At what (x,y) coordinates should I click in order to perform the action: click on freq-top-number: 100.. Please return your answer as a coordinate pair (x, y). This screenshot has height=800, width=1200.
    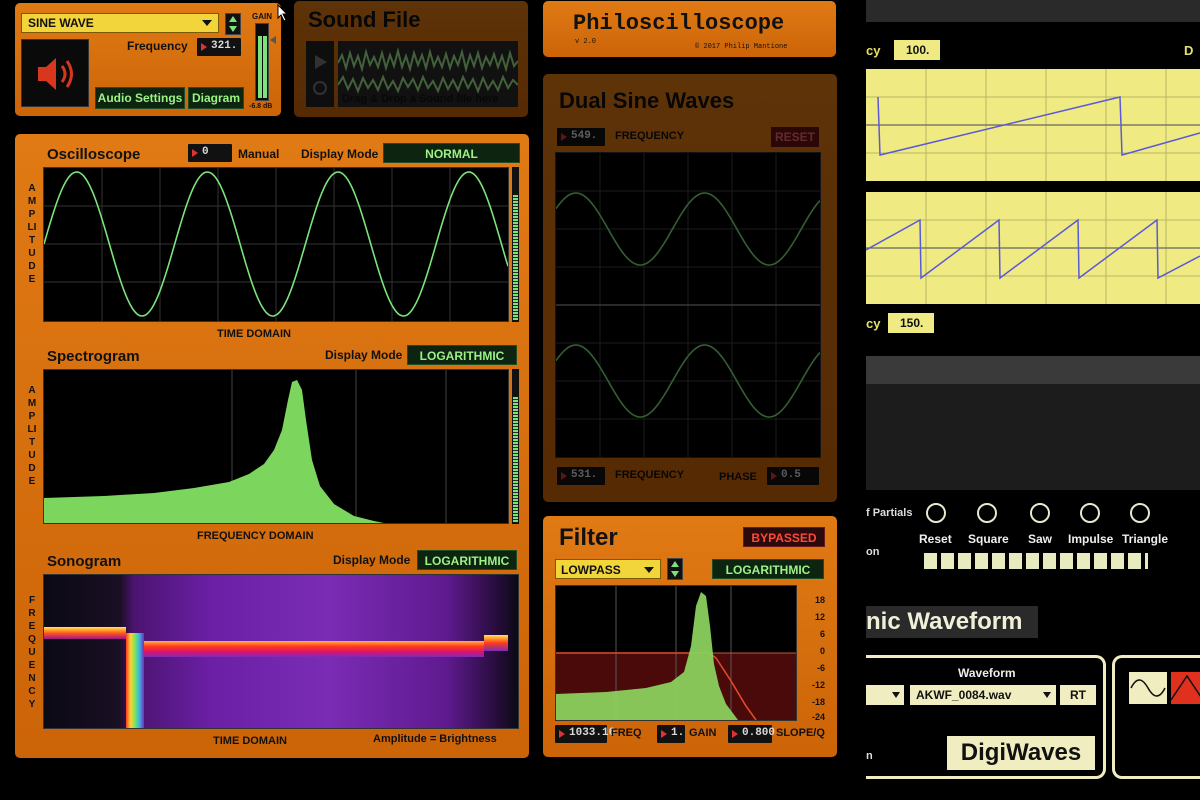
    Looking at the image, I should click on (917, 50).